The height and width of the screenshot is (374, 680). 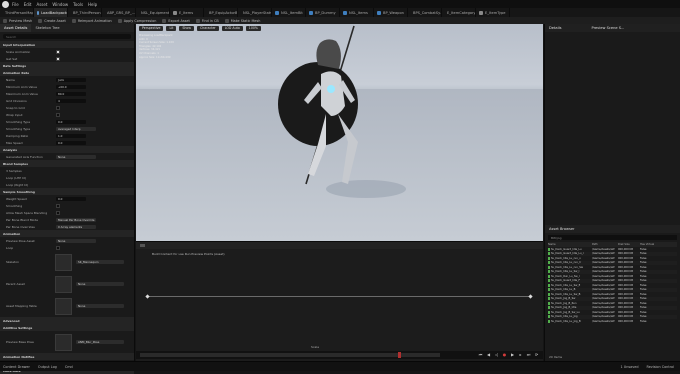 I want to click on toolbar-button: Create Asset, so click(x=52, y=20).